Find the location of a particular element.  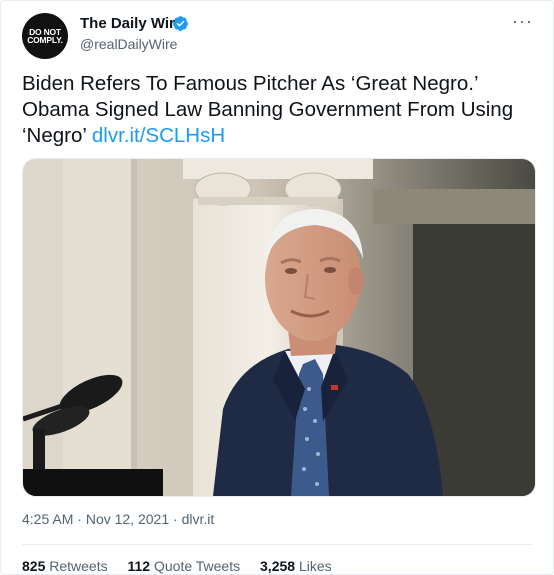

tweet-link: dlvr.it/SCLHsH is located at coordinates (158, 135).